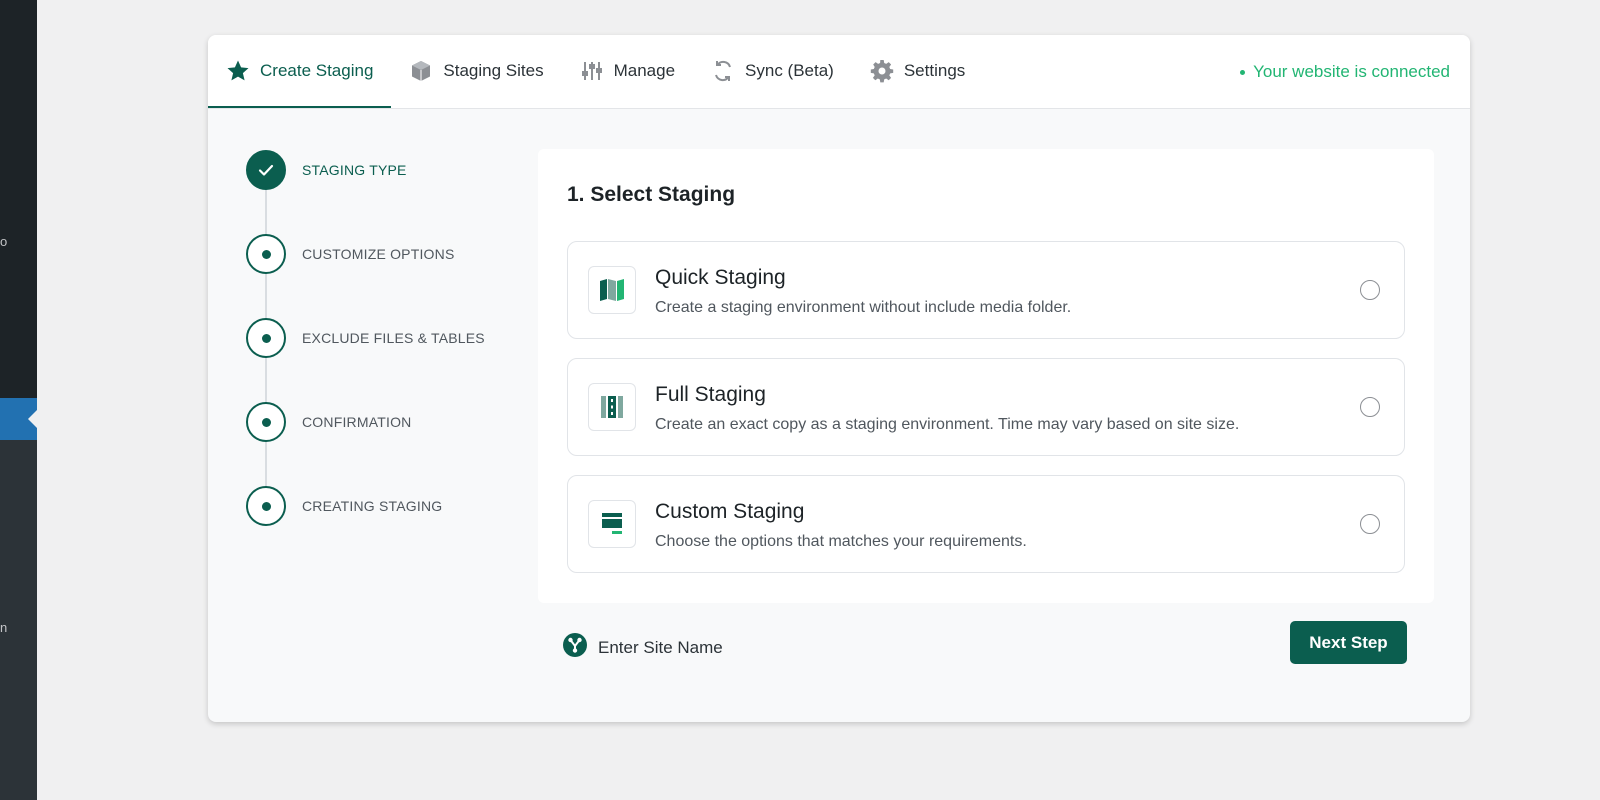 Image resolution: width=1600 pixels, height=800 pixels. I want to click on step-confirmation: CONFIRMATION, so click(328, 422).